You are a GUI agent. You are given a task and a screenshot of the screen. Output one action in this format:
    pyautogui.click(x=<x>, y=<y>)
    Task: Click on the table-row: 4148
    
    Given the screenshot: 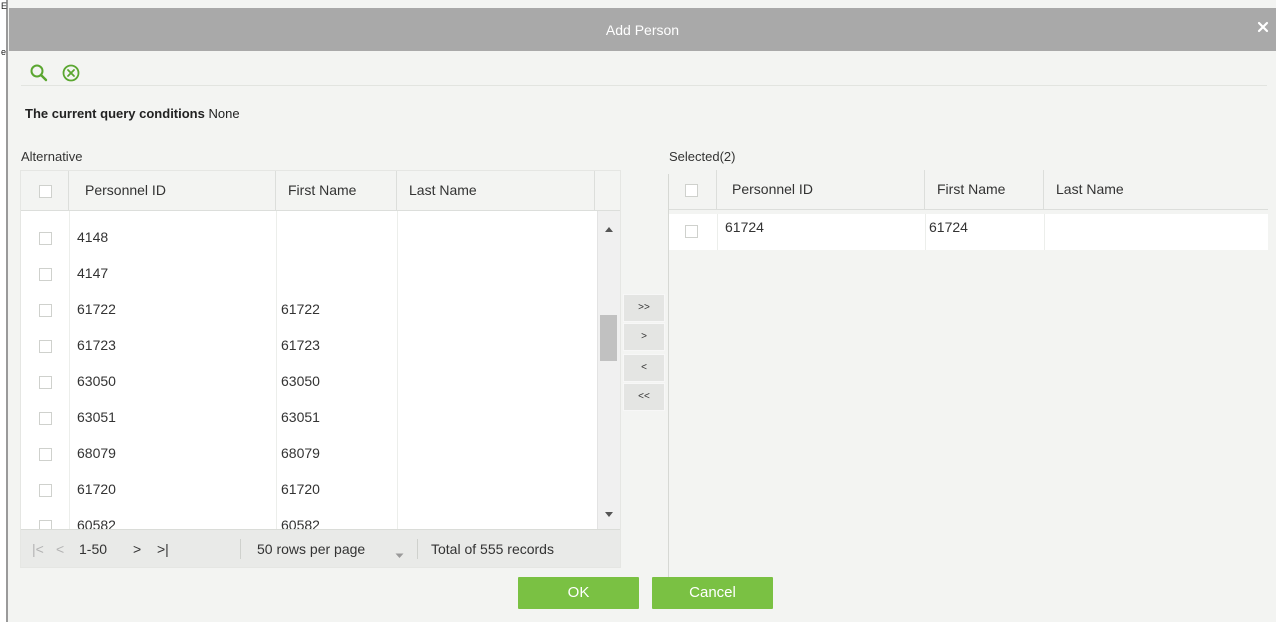 What is the action you would take?
    pyautogui.click(x=308, y=237)
    